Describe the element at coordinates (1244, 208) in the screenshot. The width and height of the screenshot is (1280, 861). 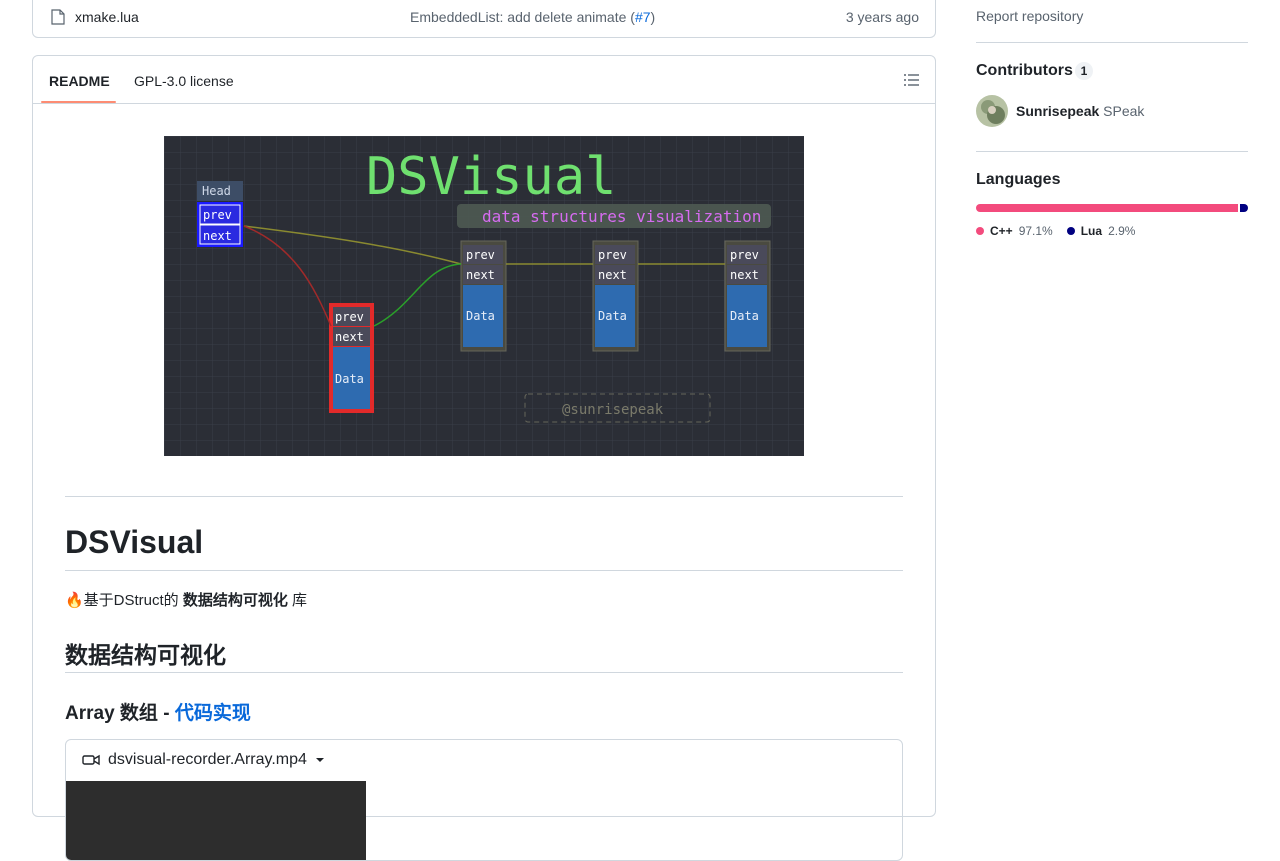
I see `language-segment-lua` at that location.